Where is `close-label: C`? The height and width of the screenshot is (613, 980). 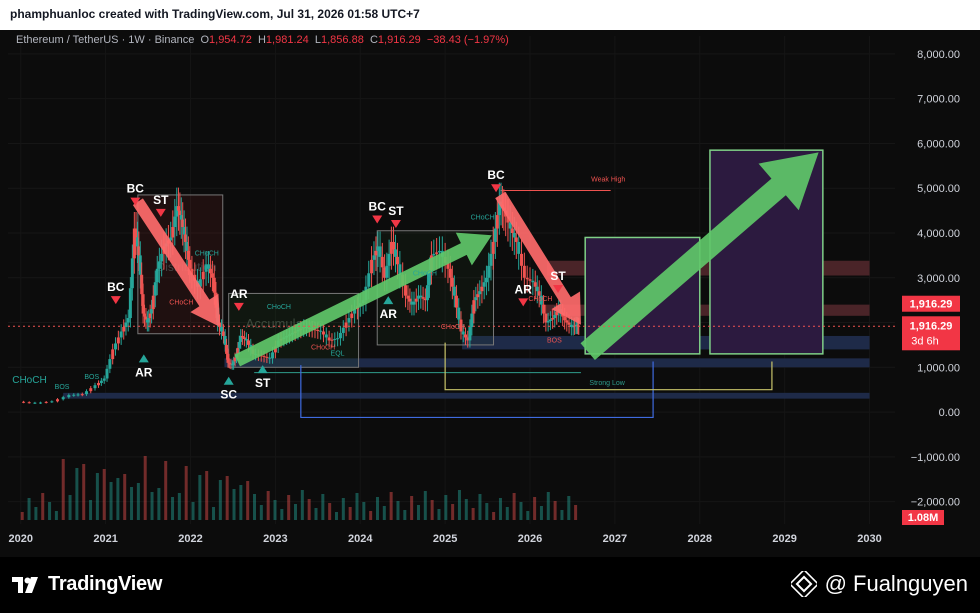
close-label: C is located at coordinates (373, 40).